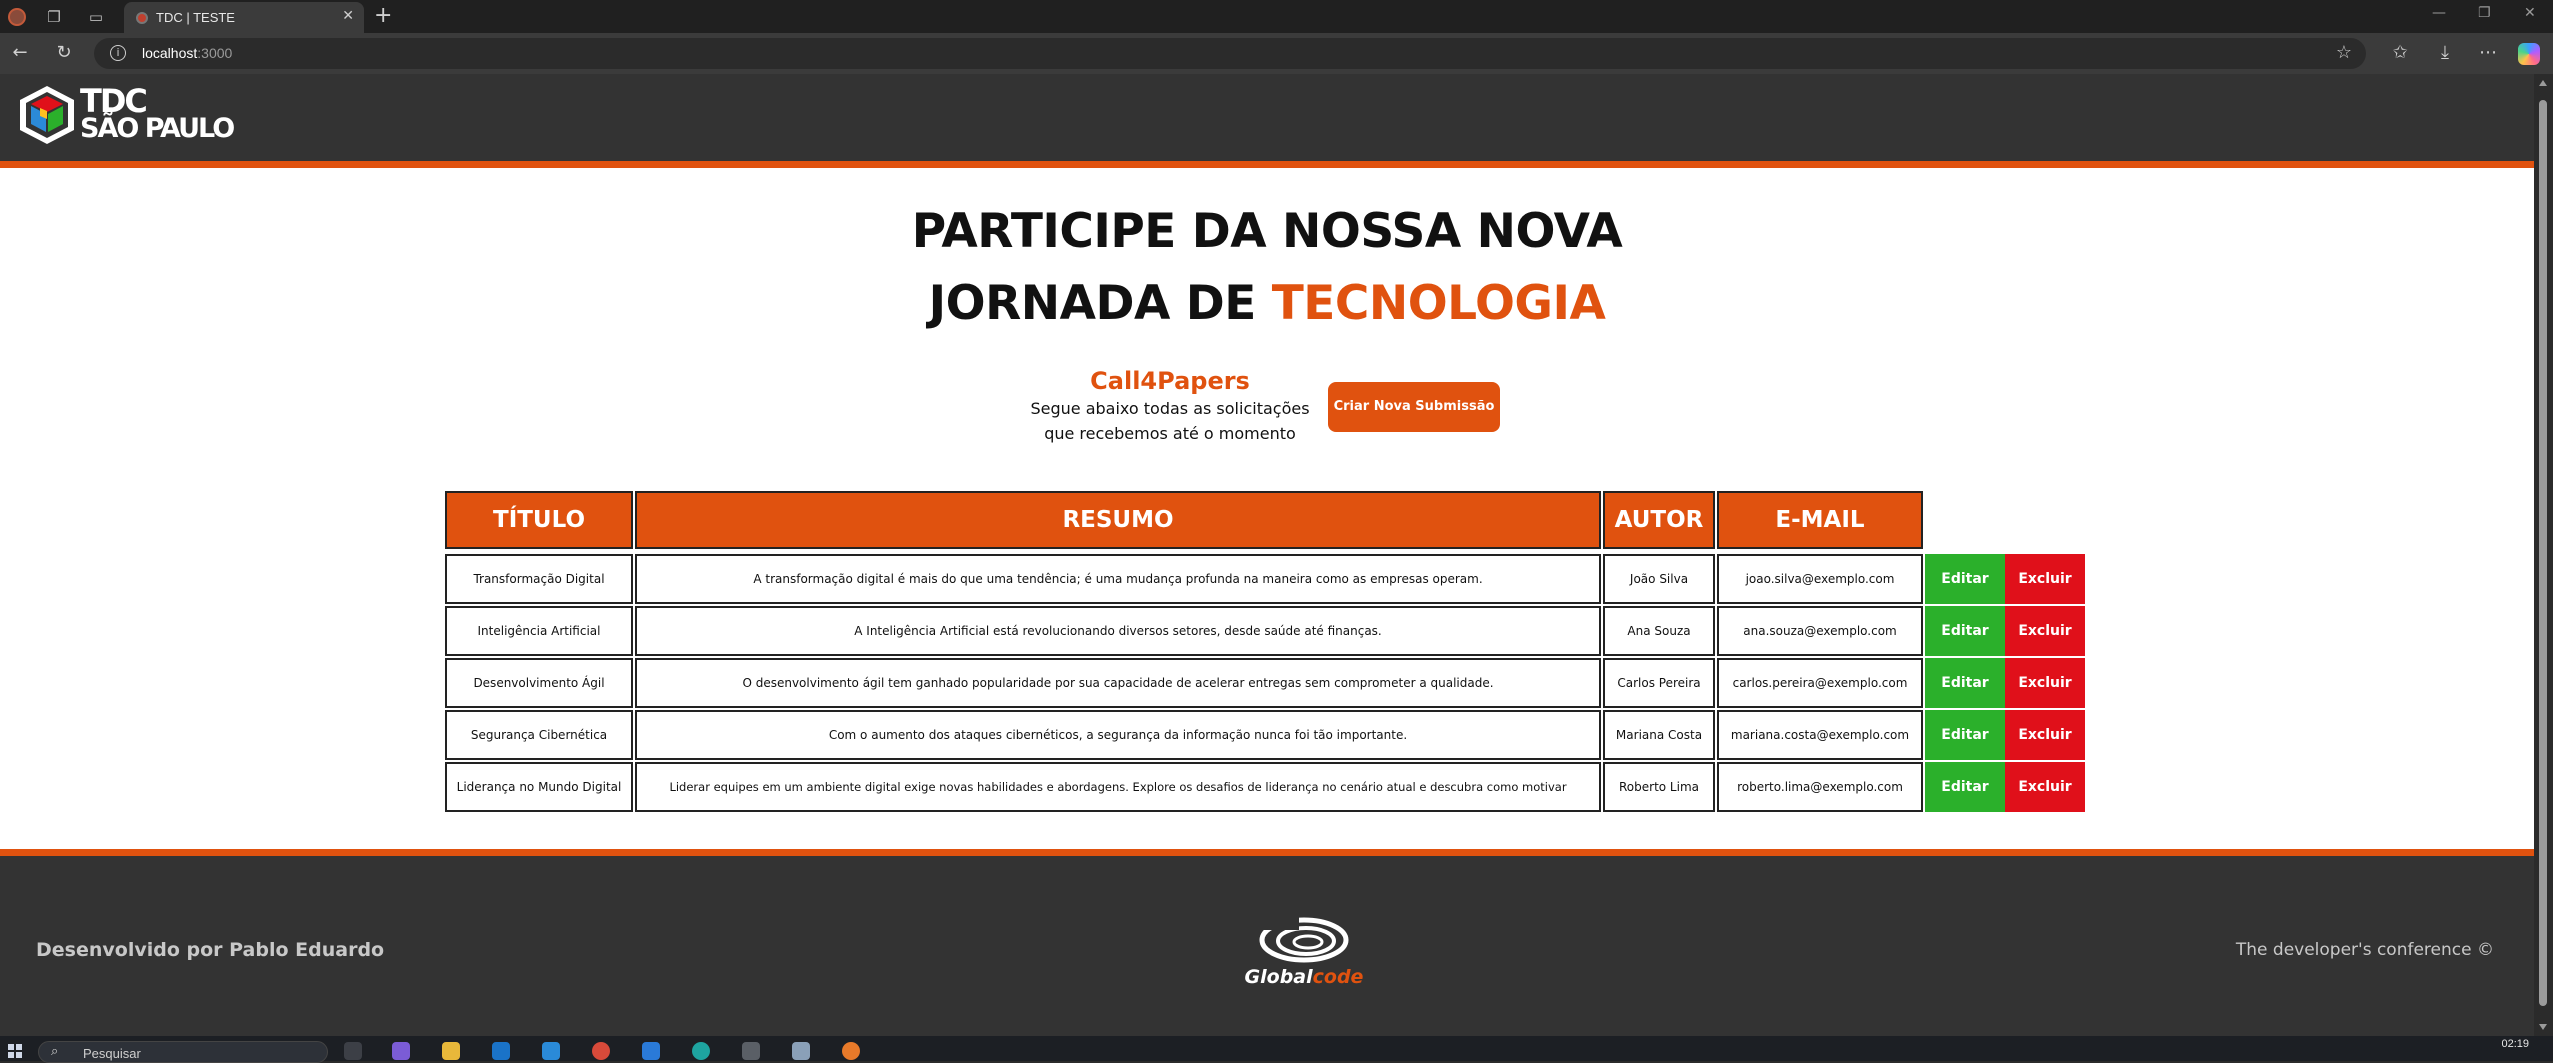 The height and width of the screenshot is (1063, 2553). Describe the element at coordinates (348, 16) in the screenshot. I see `tab-close-icon: ✕` at that location.